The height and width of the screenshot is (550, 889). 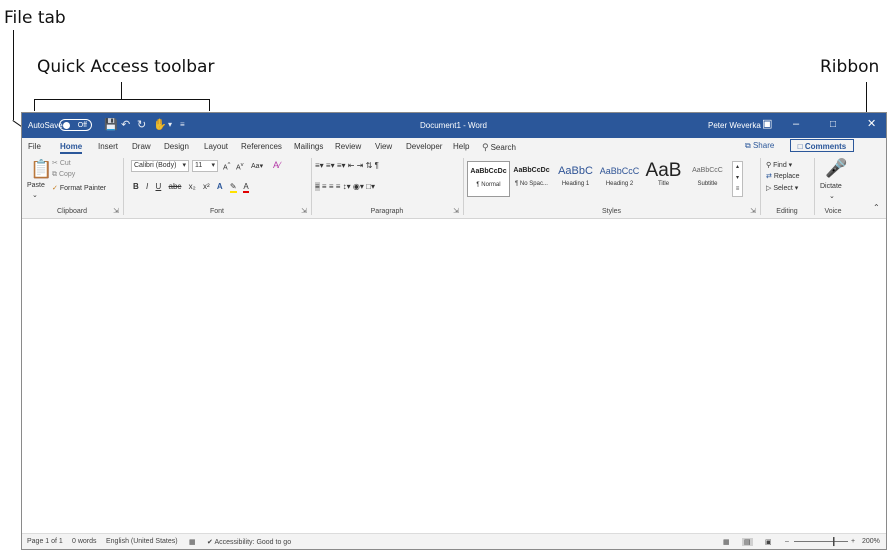 I want to click on style-subtitle: AaBbCcC Subtitle, so click(x=707, y=178).